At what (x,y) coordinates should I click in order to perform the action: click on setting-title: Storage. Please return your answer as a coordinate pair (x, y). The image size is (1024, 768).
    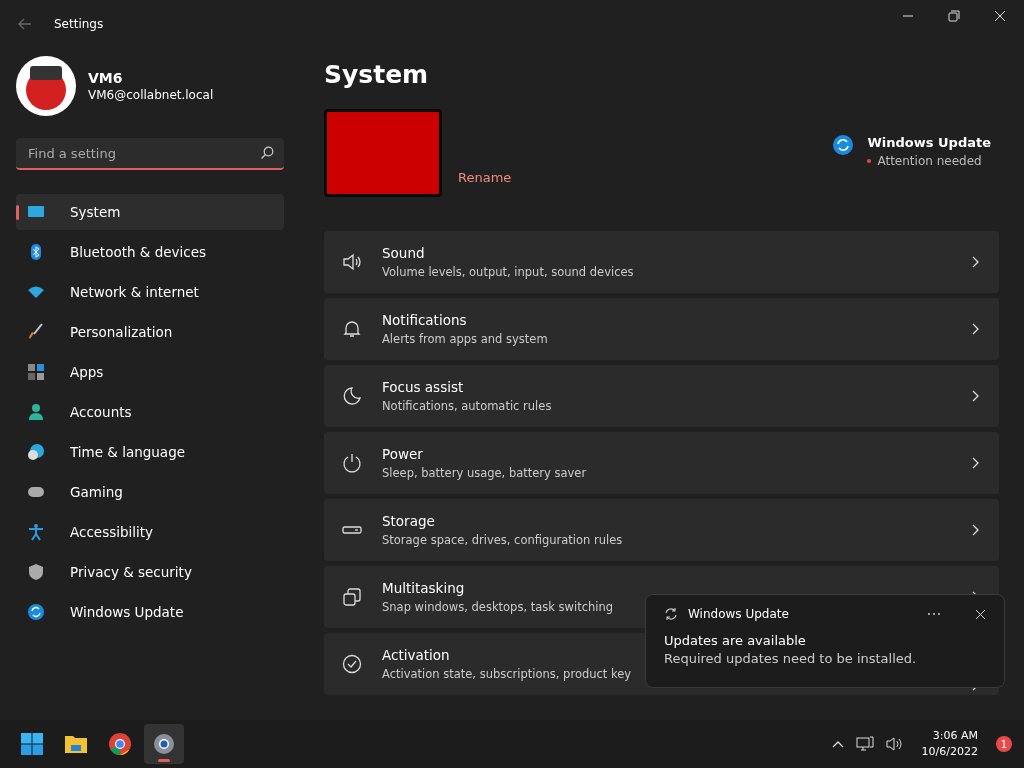
    Looking at the image, I should click on (408, 521).